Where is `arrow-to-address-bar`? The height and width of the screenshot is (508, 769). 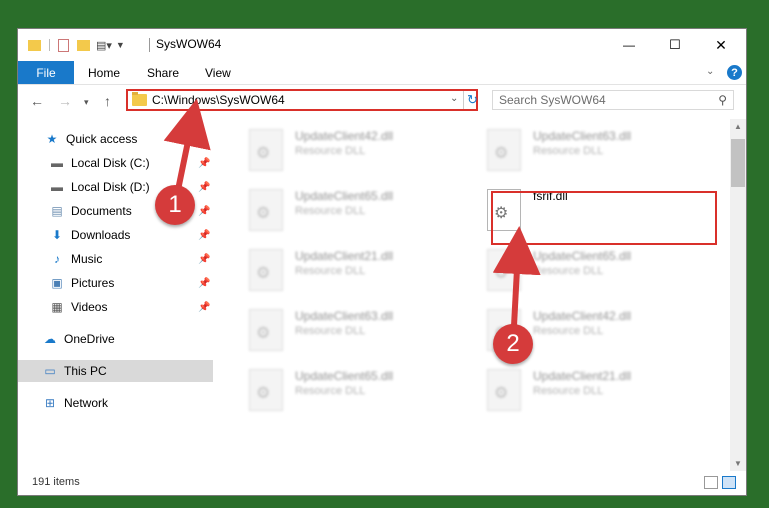
arrow-to-address-bar is located at coordinates (187, 144).